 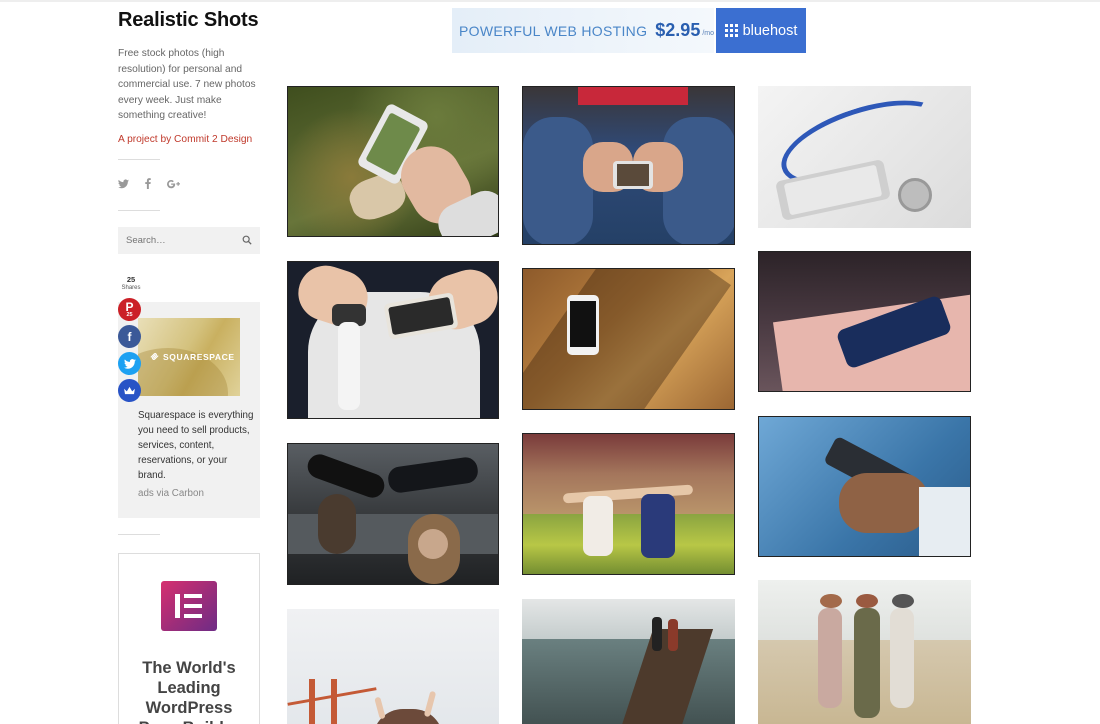 What do you see at coordinates (189, 20) in the screenshot?
I see `site-title: Realistic Shots` at bounding box center [189, 20].